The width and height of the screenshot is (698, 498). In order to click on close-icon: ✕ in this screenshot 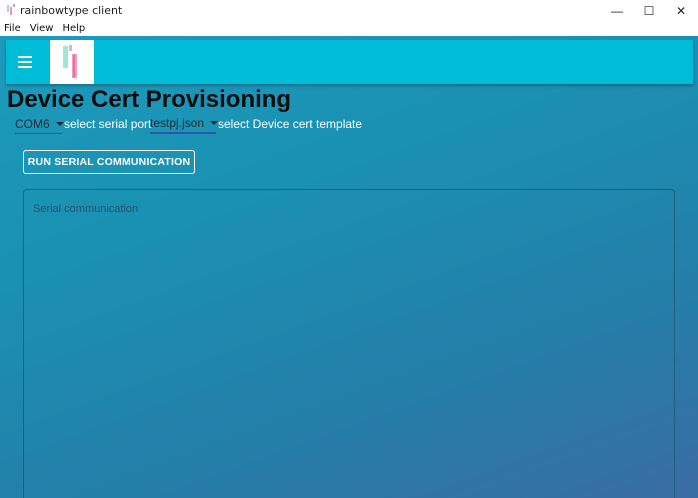, I will do `click(681, 10)`.